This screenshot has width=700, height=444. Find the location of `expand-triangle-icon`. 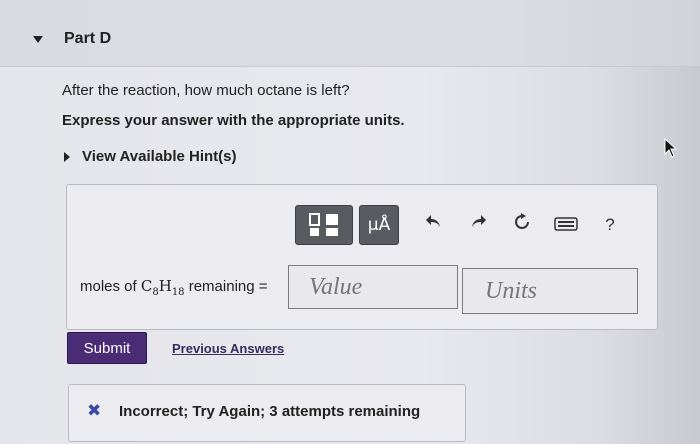

expand-triangle-icon is located at coordinates (67, 156).